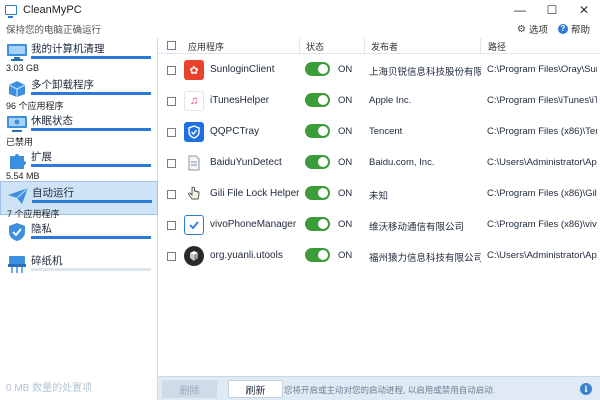  What do you see at coordinates (17, 124) in the screenshot?
I see `monitor-sleep-icon` at bounding box center [17, 124].